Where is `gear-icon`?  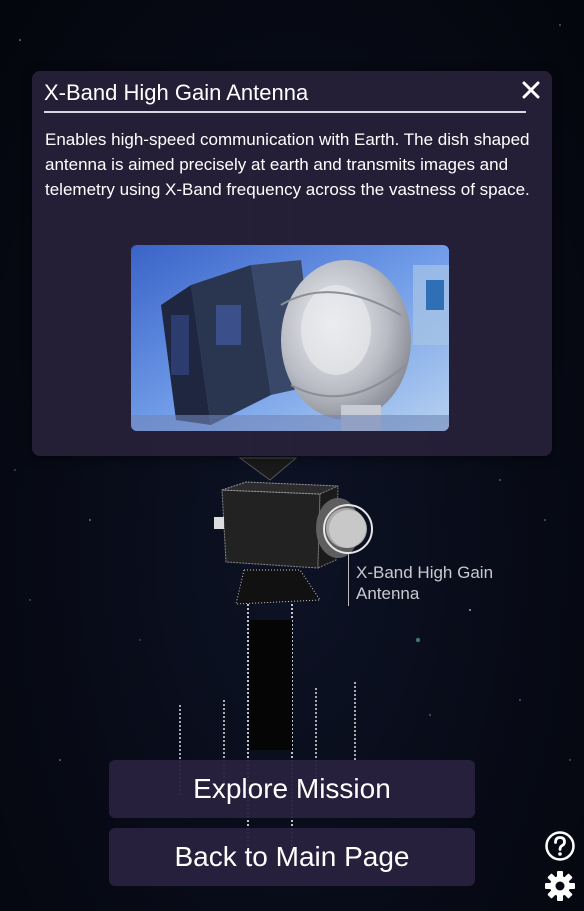 gear-icon is located at coordinates (560, 886).